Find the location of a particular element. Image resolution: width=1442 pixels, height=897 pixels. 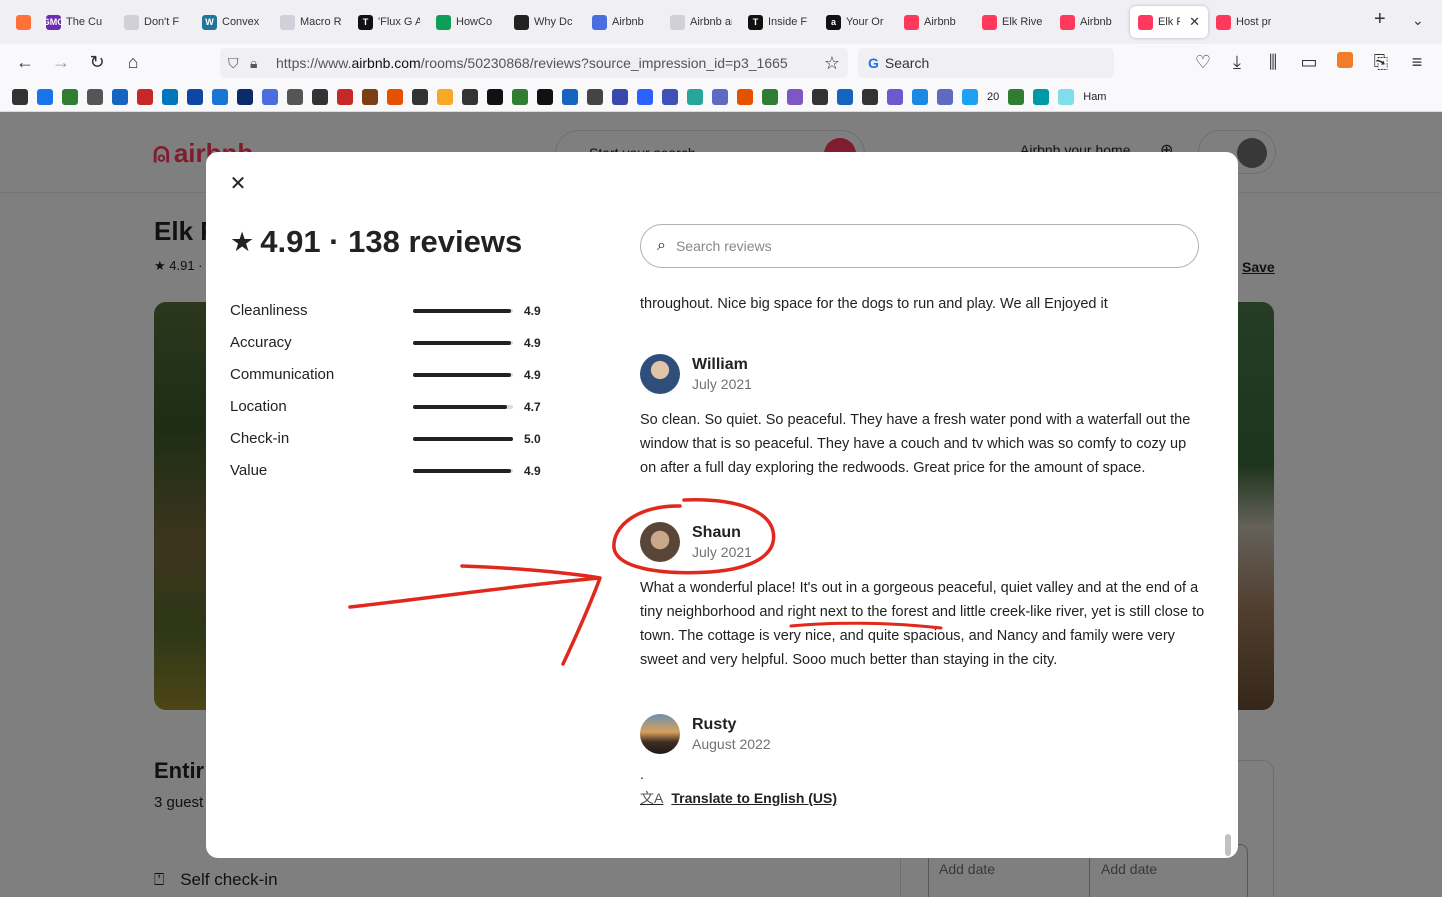

browser-tab: Why Dc is located at coordinates (545, 22).